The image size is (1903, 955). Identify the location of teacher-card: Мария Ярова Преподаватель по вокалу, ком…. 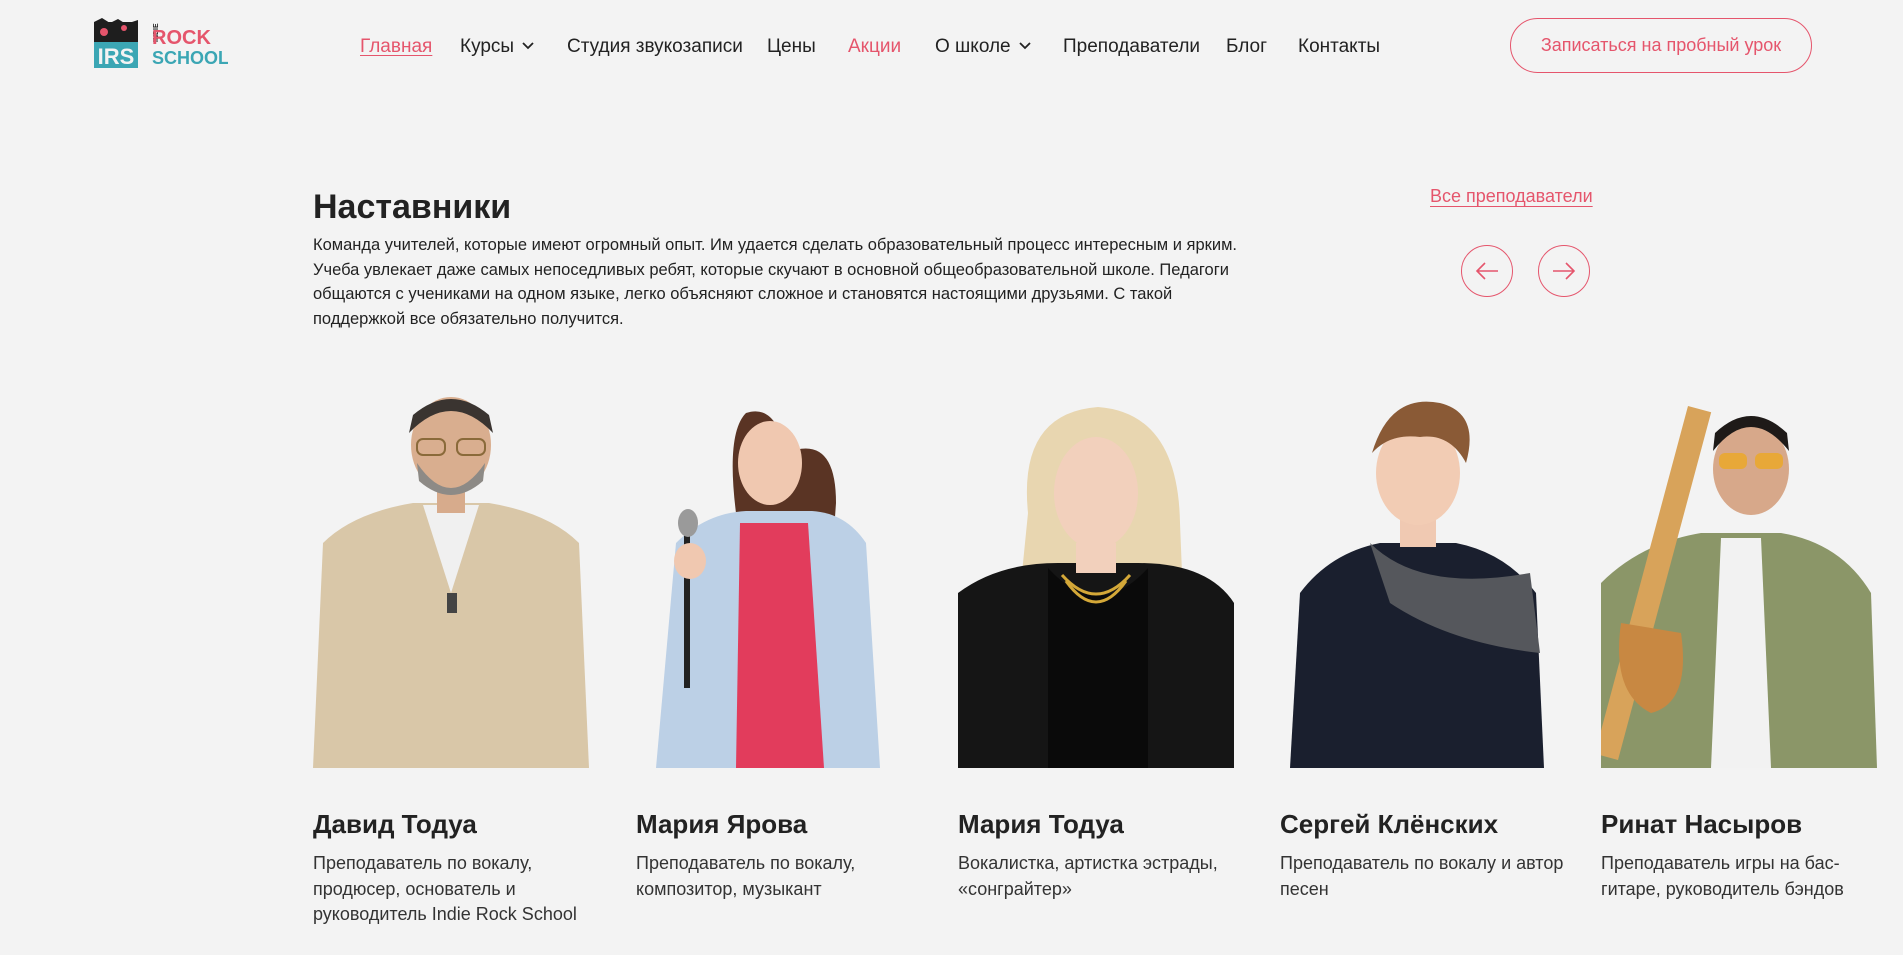
(774, 646).